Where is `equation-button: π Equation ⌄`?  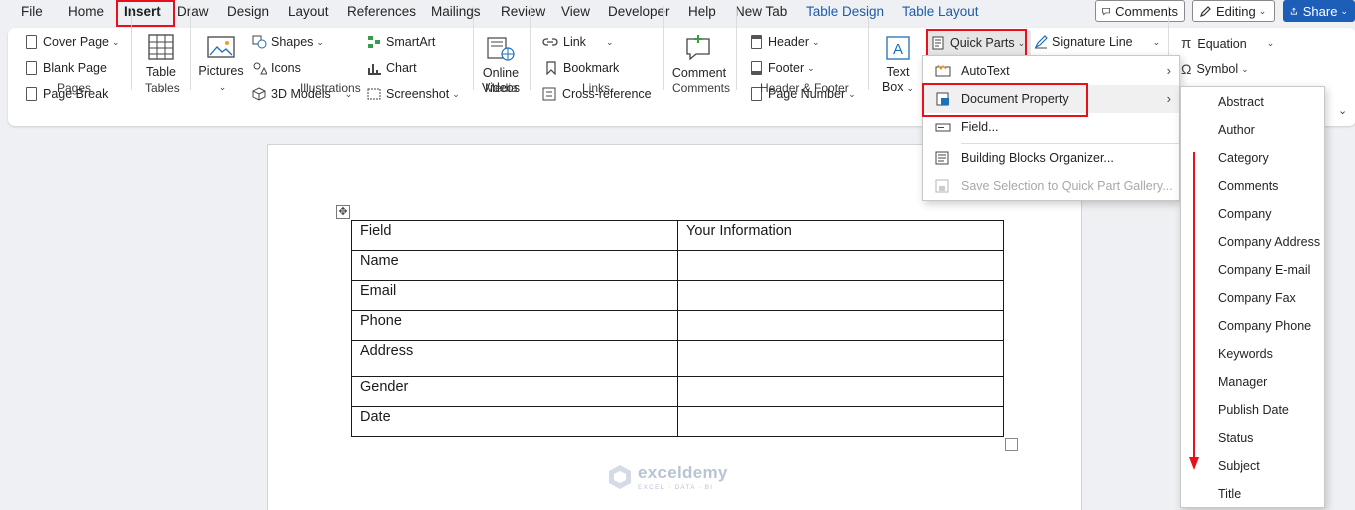 equation-button: π Equation ⌄ is located at coordinates (1227, 43).